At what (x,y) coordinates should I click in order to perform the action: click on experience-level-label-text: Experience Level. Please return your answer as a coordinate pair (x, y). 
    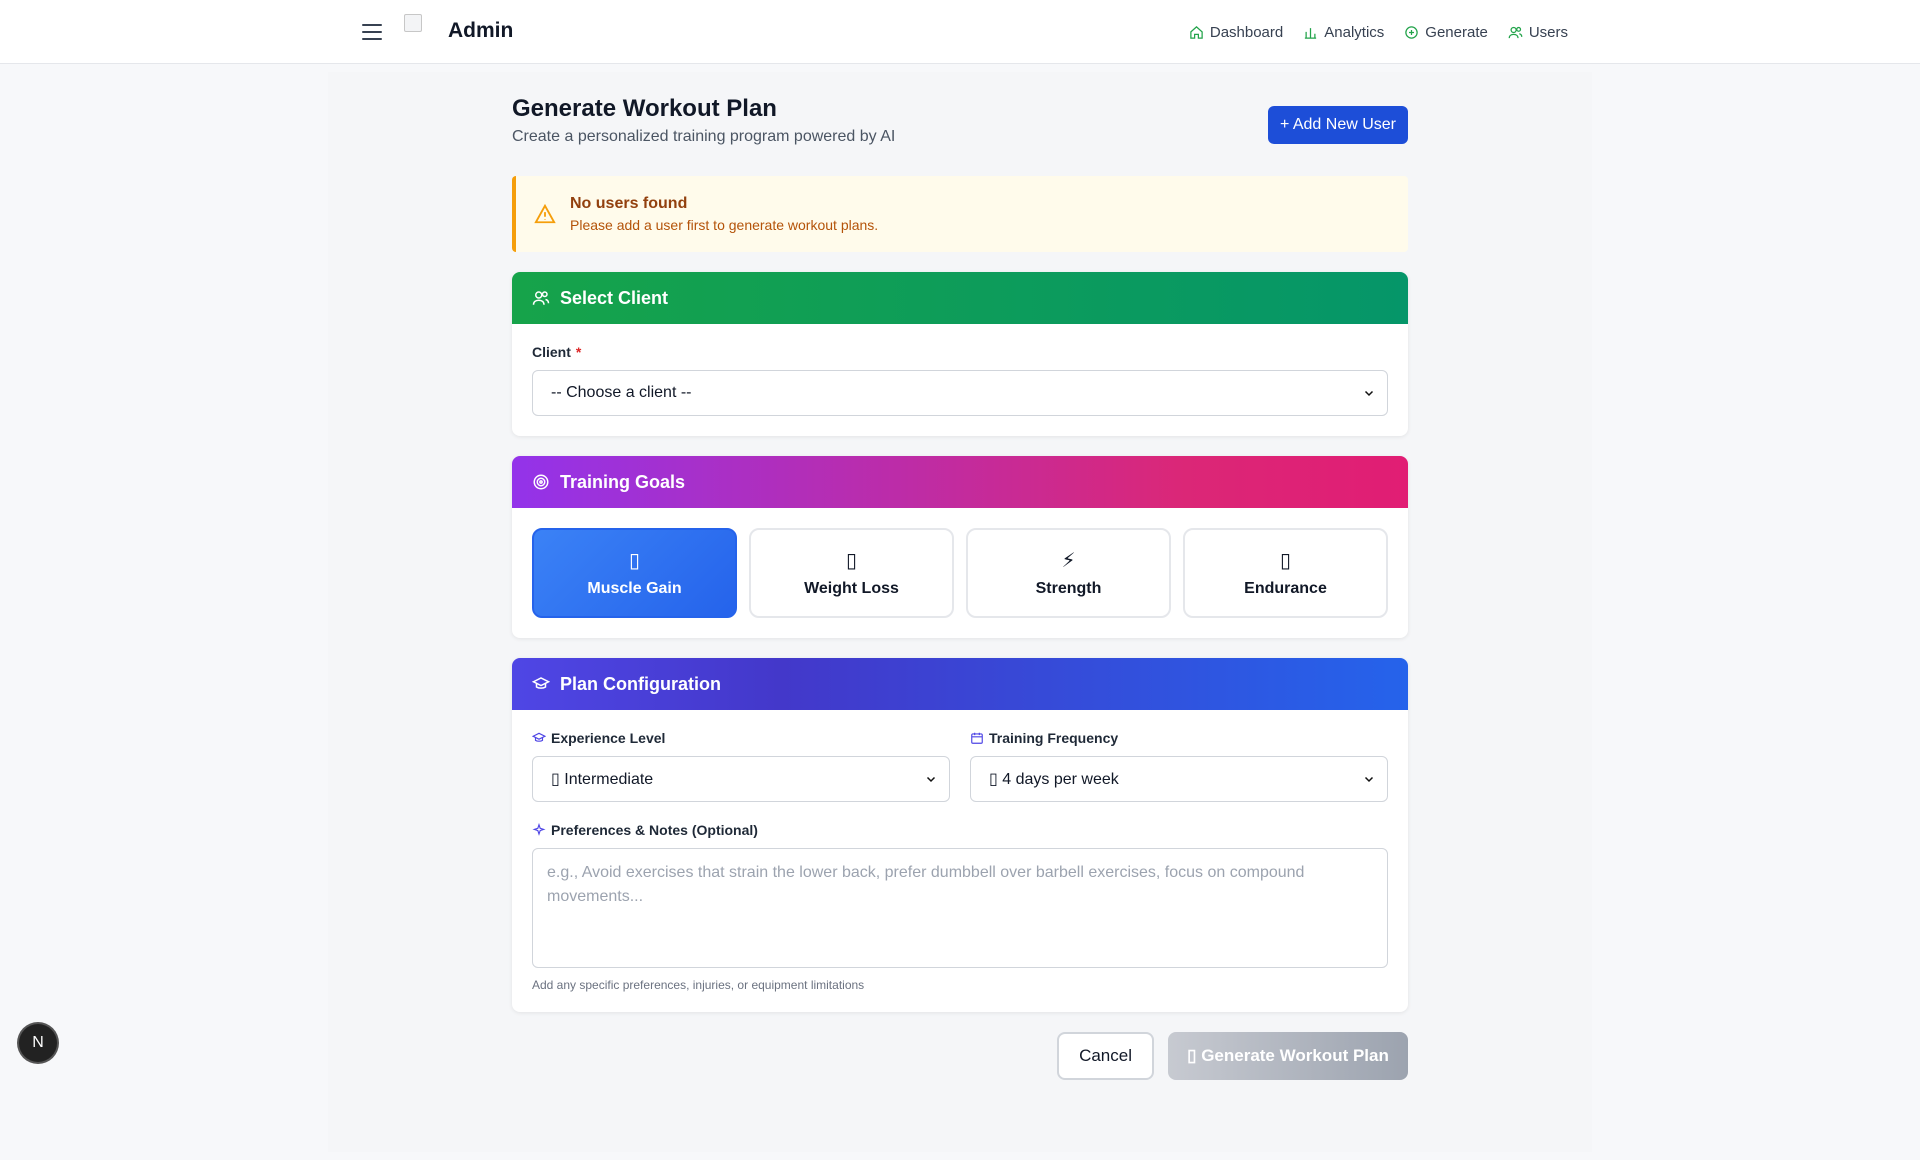
    Looking at the image, I should click on (608, 738).